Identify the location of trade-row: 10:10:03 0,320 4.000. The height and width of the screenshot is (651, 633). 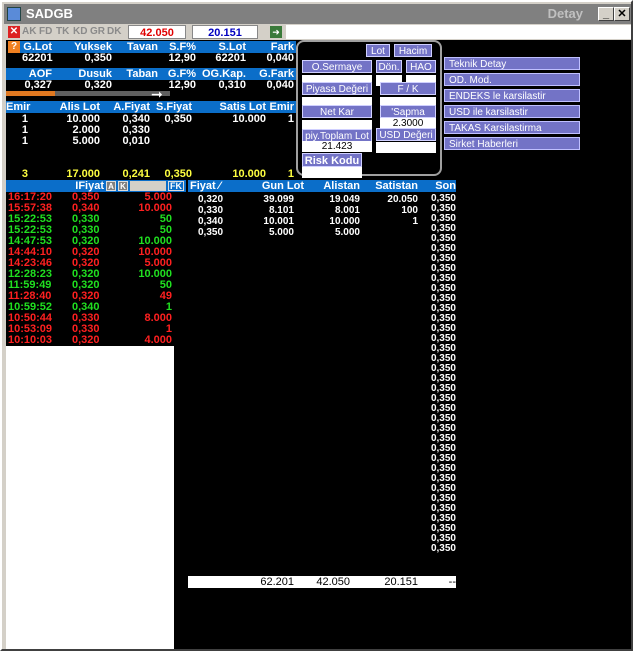
(90, 340).